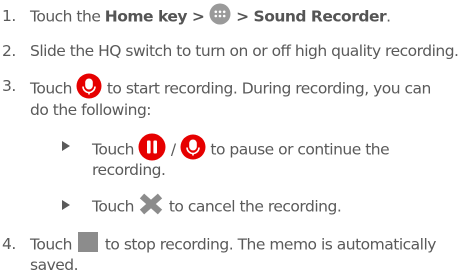  I want to click on step-number: 2., so click(9, 51).